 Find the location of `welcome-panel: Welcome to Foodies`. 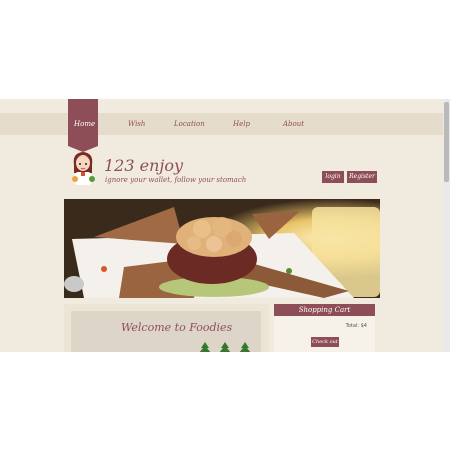

welcome-panel: Welcome to Foodies is located at coordinates (166, 328).